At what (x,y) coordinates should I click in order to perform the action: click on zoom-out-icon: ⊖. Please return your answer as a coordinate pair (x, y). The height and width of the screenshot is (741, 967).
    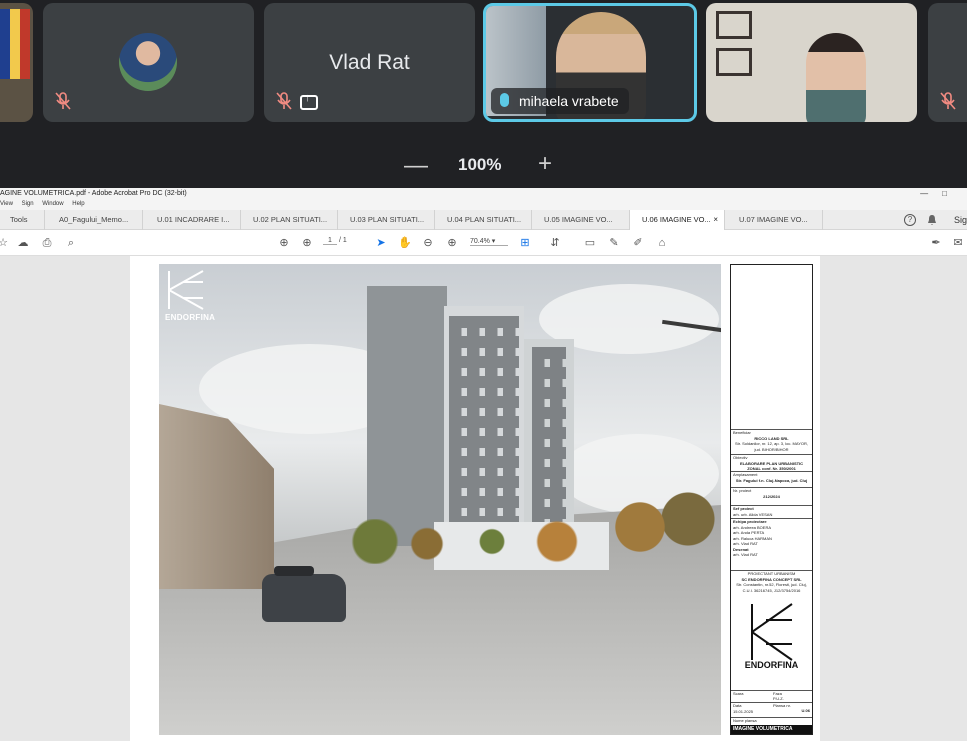
    Looking at the image, I should click on (428, 243).